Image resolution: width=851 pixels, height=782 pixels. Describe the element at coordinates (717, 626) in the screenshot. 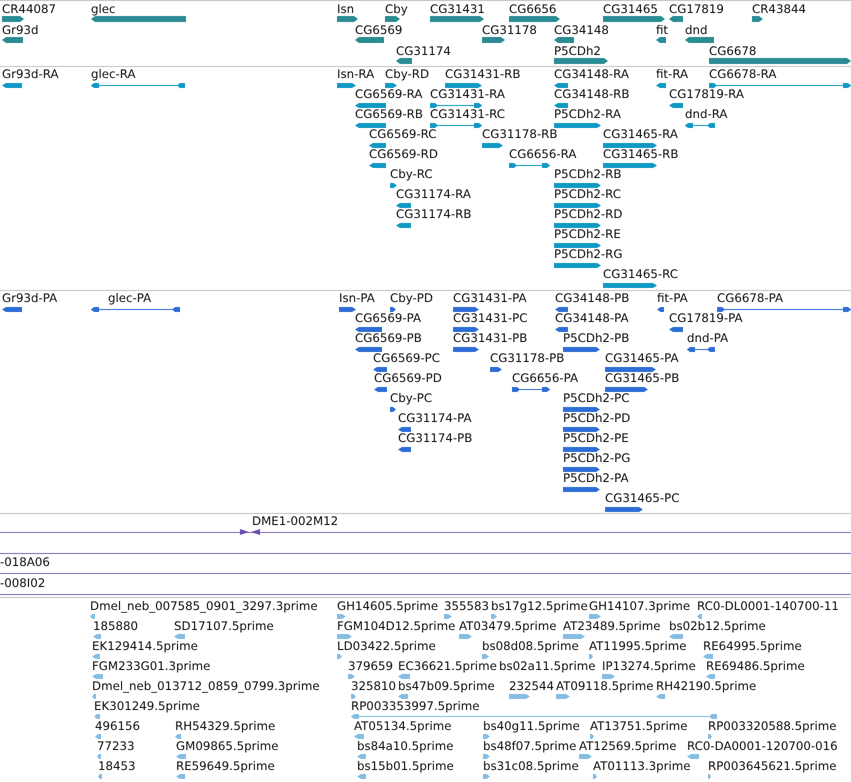

I see `feature-label: bs02b12.5prime` at that location.